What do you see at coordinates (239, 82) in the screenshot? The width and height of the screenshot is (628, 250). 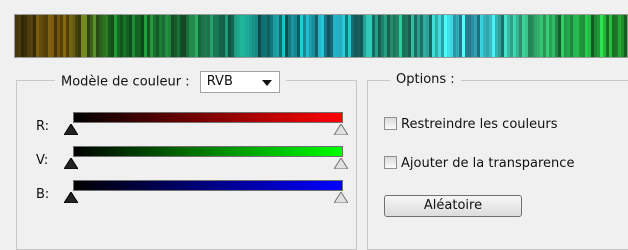 I see `color-model-select: RVB` at bounding box center [239, 82].